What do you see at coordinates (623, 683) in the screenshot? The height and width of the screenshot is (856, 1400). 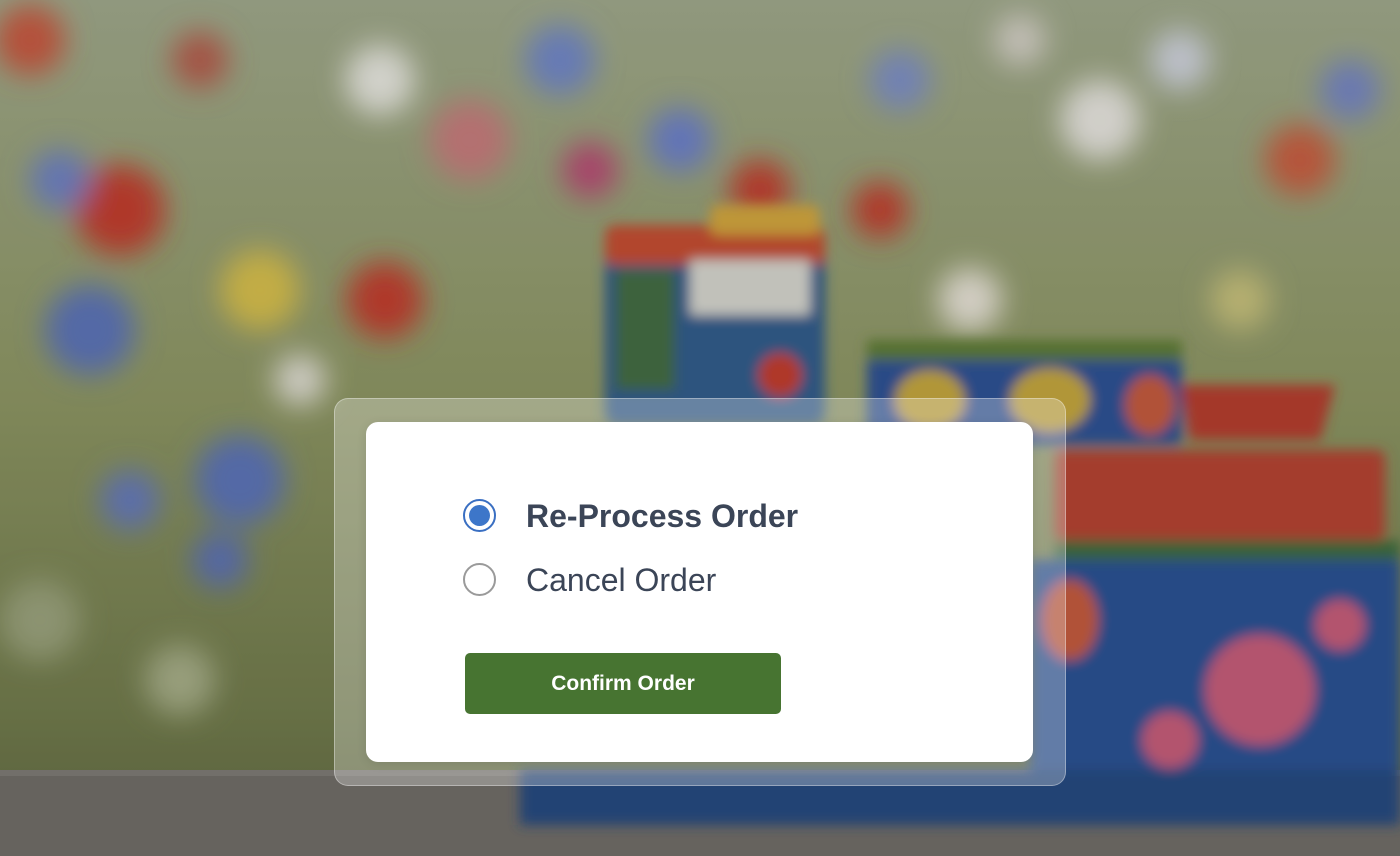 I see `confirm-order-button: Confirm Order` at bounding box center [623, 683].